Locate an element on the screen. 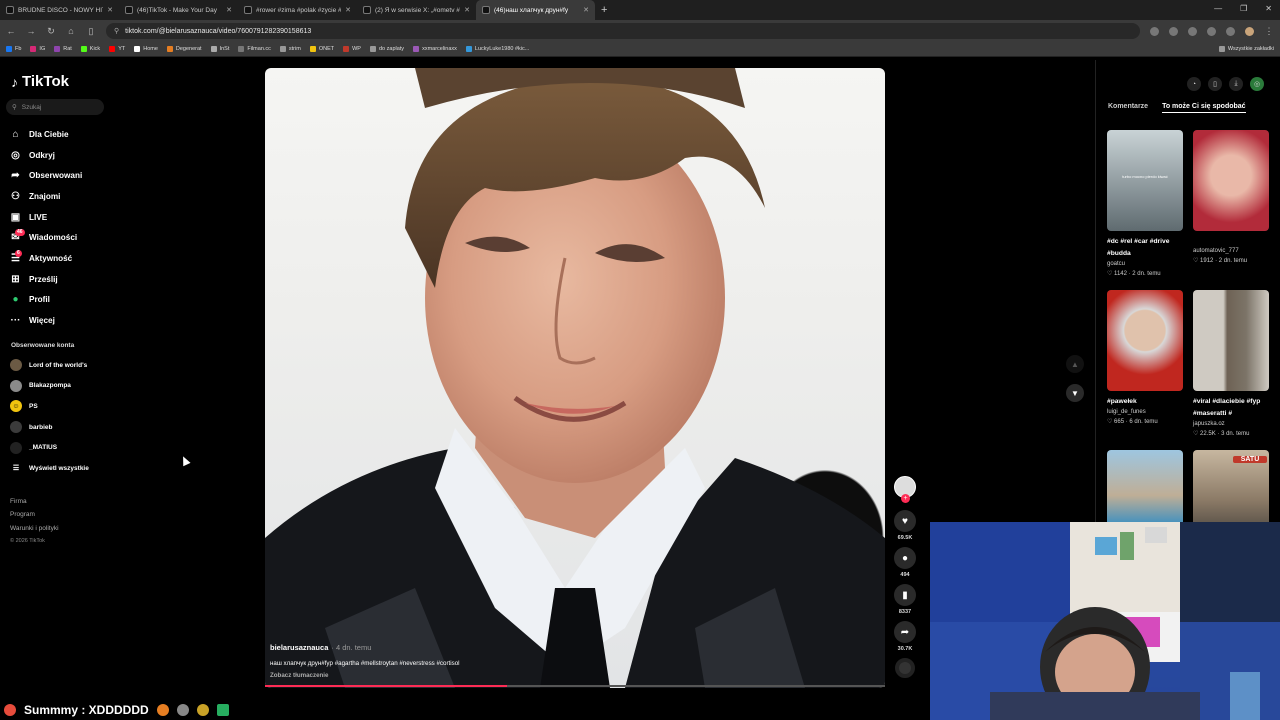 The height and width of the screenshot is (720, 1280). sidebar-item-dla-ciebie: ⌂ Dla Ciebie is located at coordinates (70, 134).